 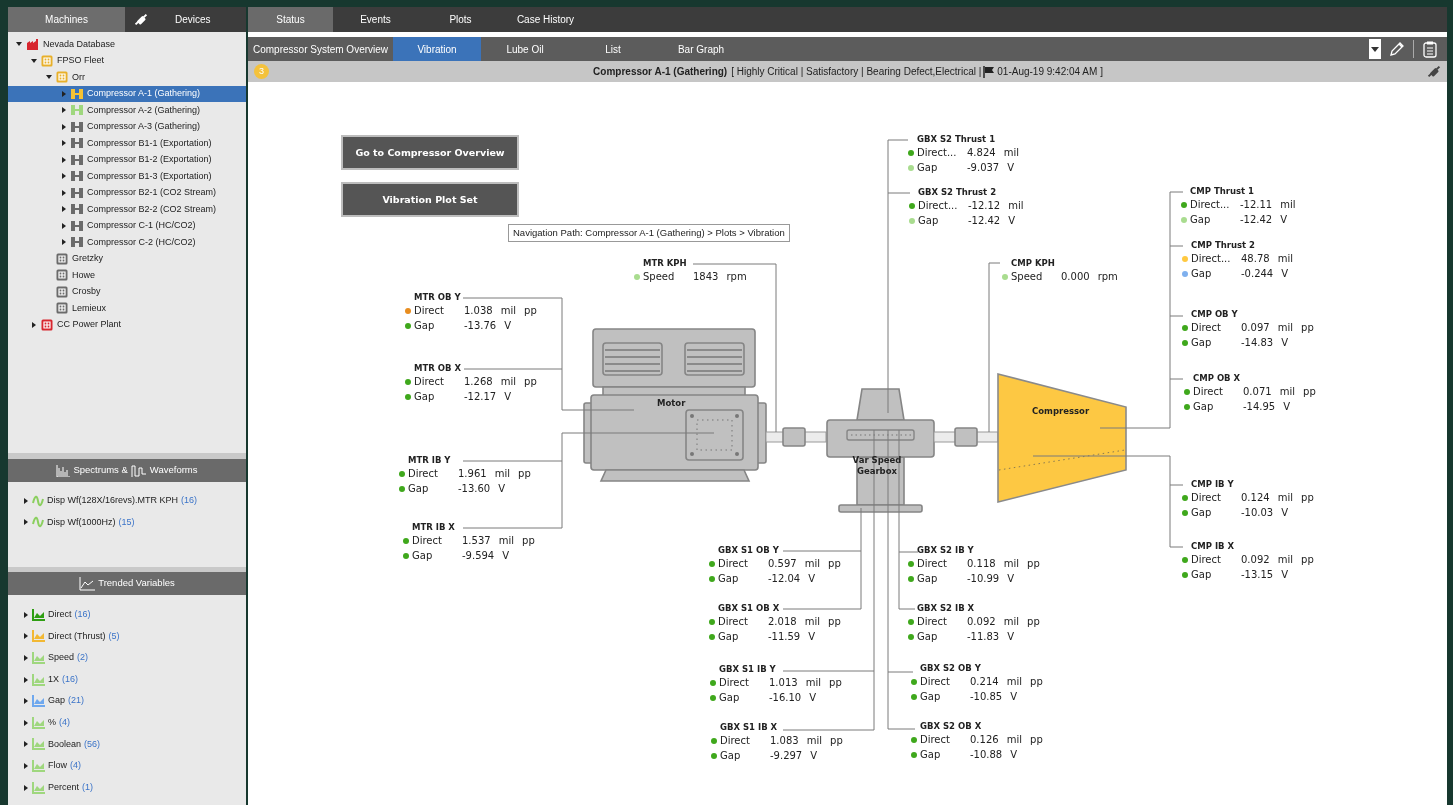 I want to click on point-value: 0.214, so click(x=984, y=682).